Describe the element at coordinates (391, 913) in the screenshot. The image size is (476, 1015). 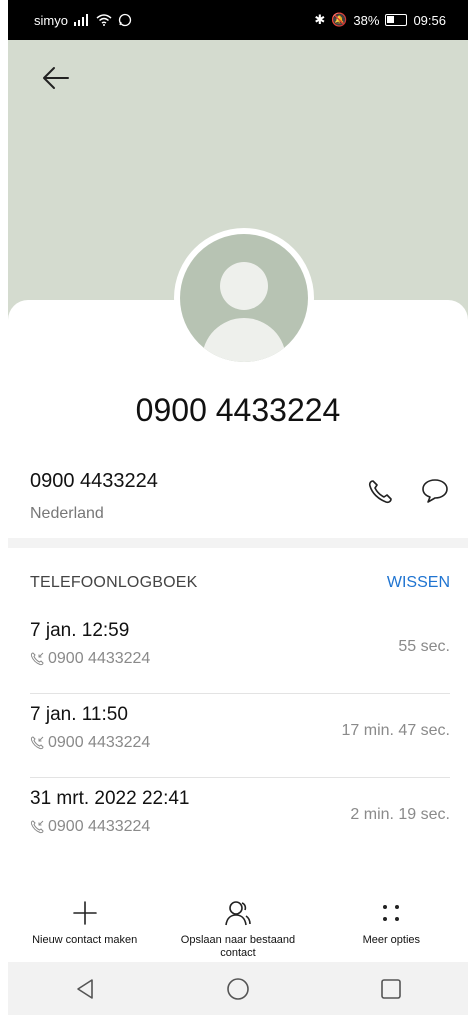
I see `more-dots-icon` at that location.